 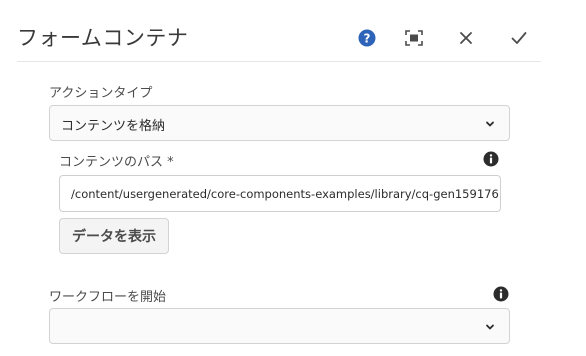 I want to click on close-icon, so click(x=466, y=38).